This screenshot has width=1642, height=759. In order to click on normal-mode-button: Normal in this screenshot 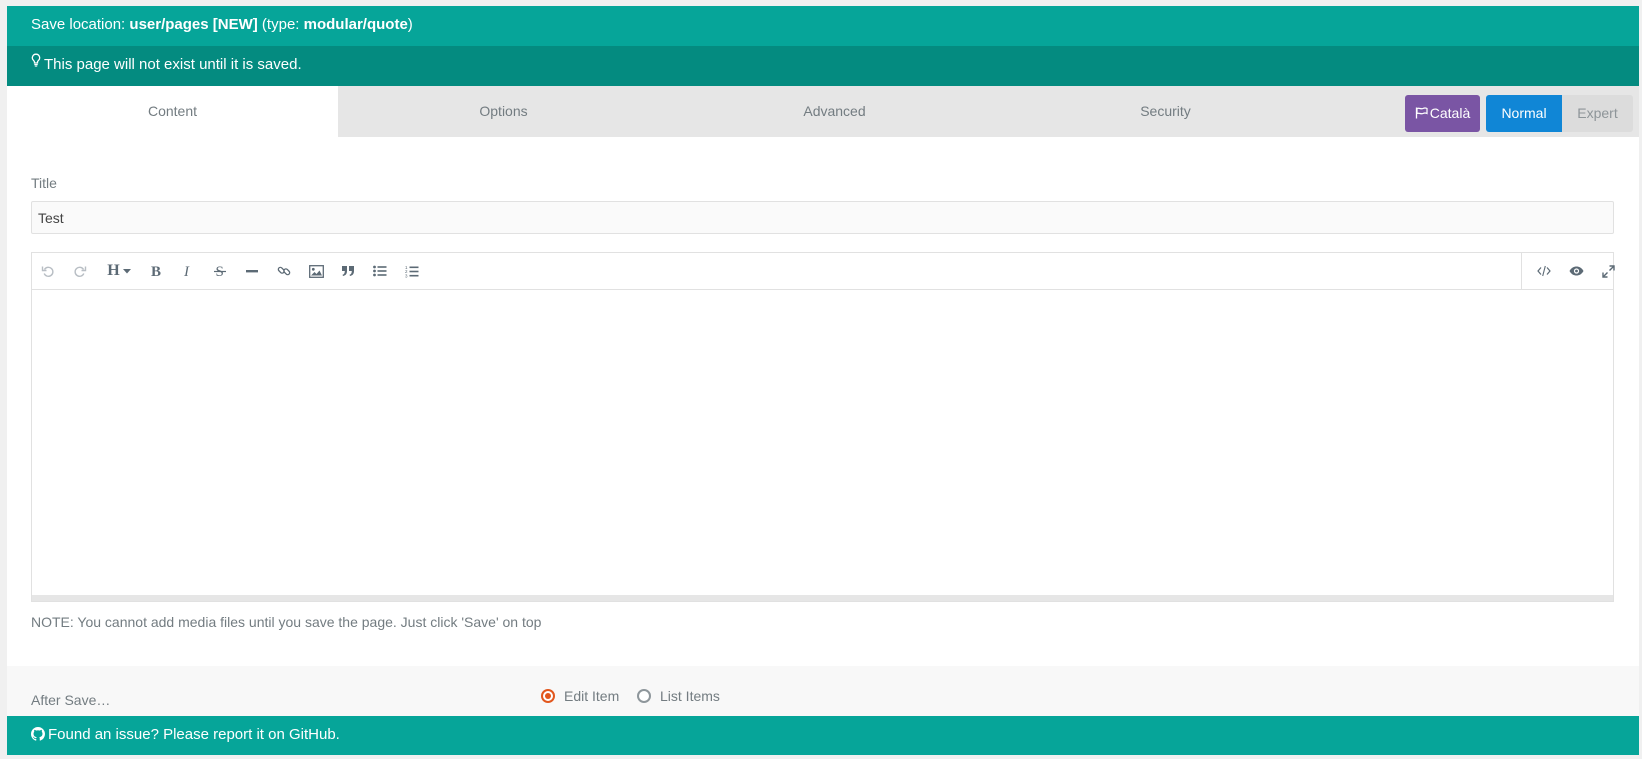, I will do `click(1524, 113)`.